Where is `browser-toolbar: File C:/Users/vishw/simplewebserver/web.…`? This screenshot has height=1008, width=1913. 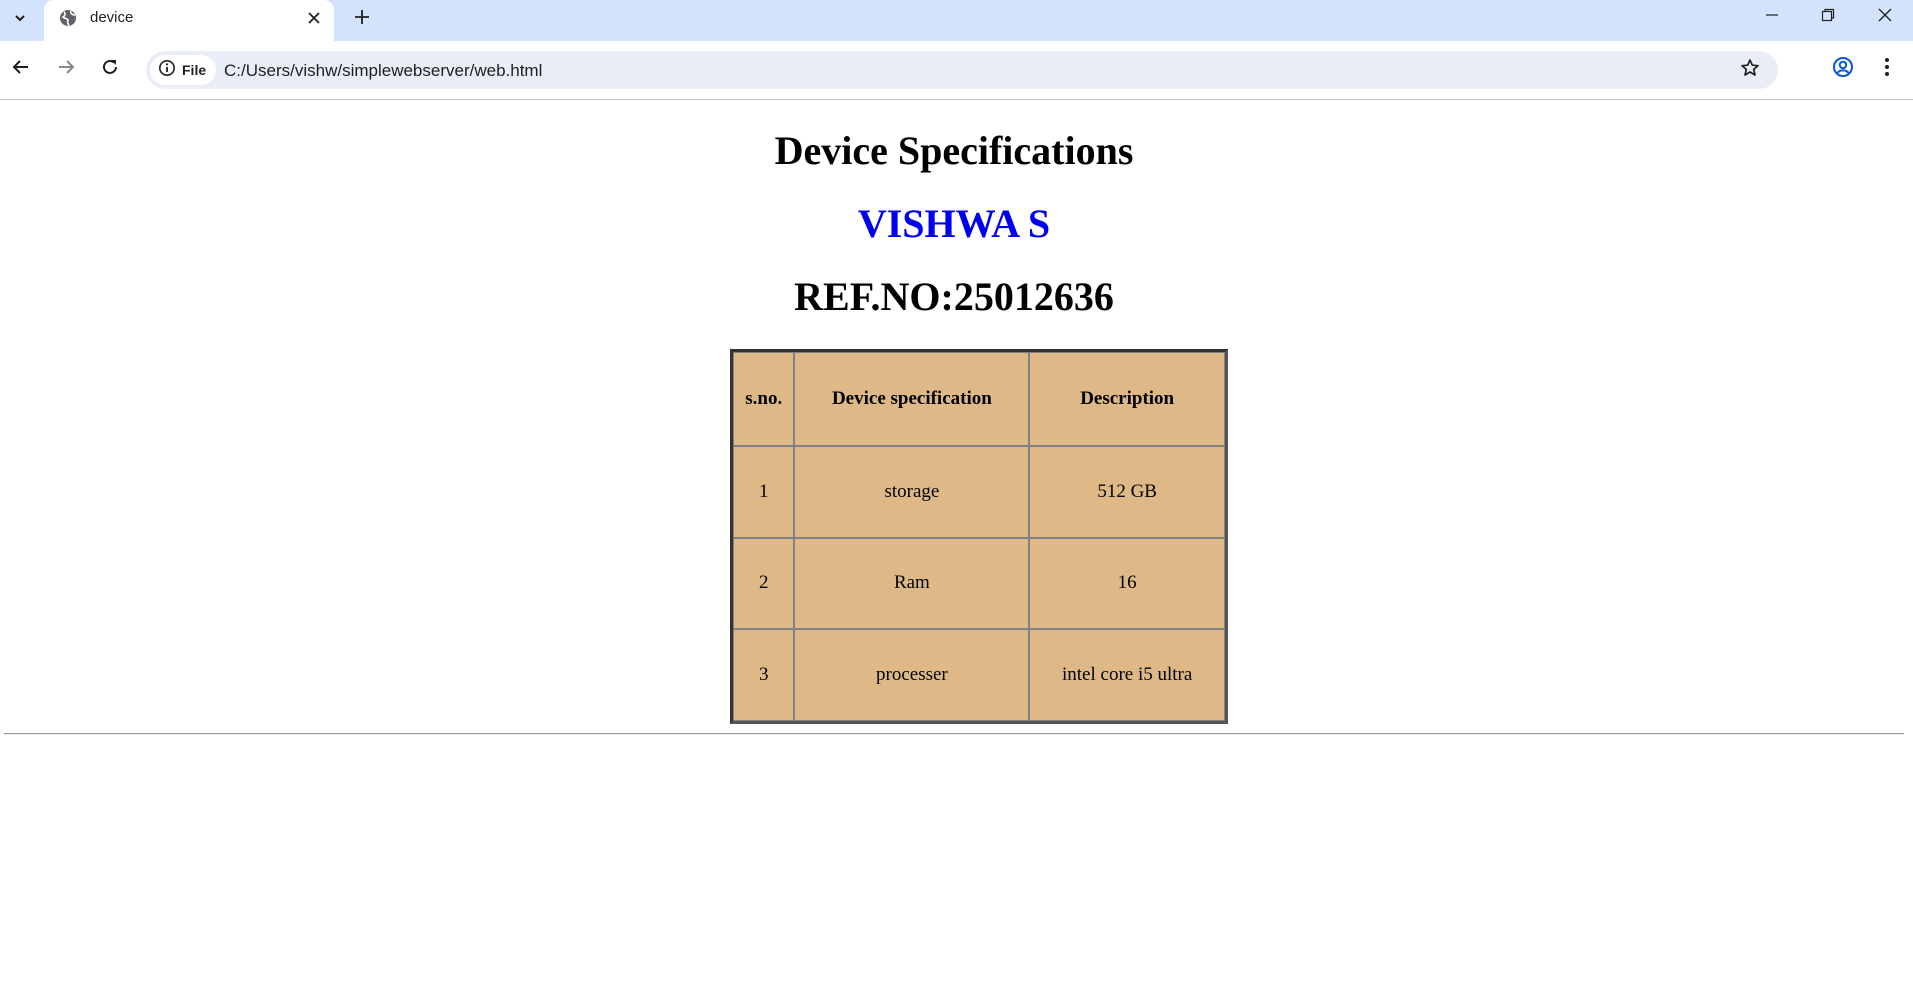 browser-toolbar: File C:/Users/vishw/simplewebserver/web.… is located at coordinates (956, 70).